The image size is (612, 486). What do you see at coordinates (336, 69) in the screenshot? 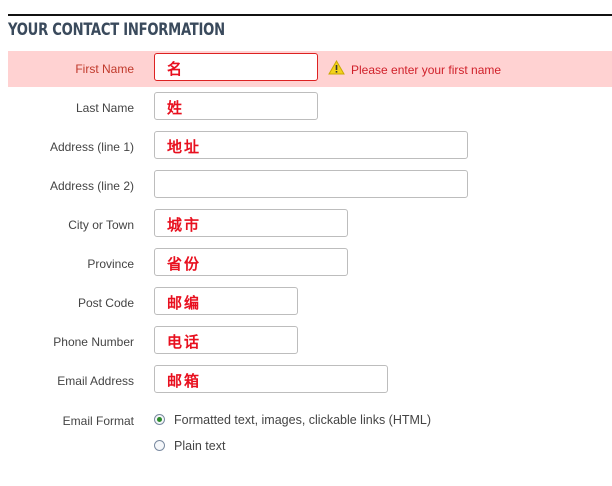
I see `warning-icon` at bounding box center [336, 69].